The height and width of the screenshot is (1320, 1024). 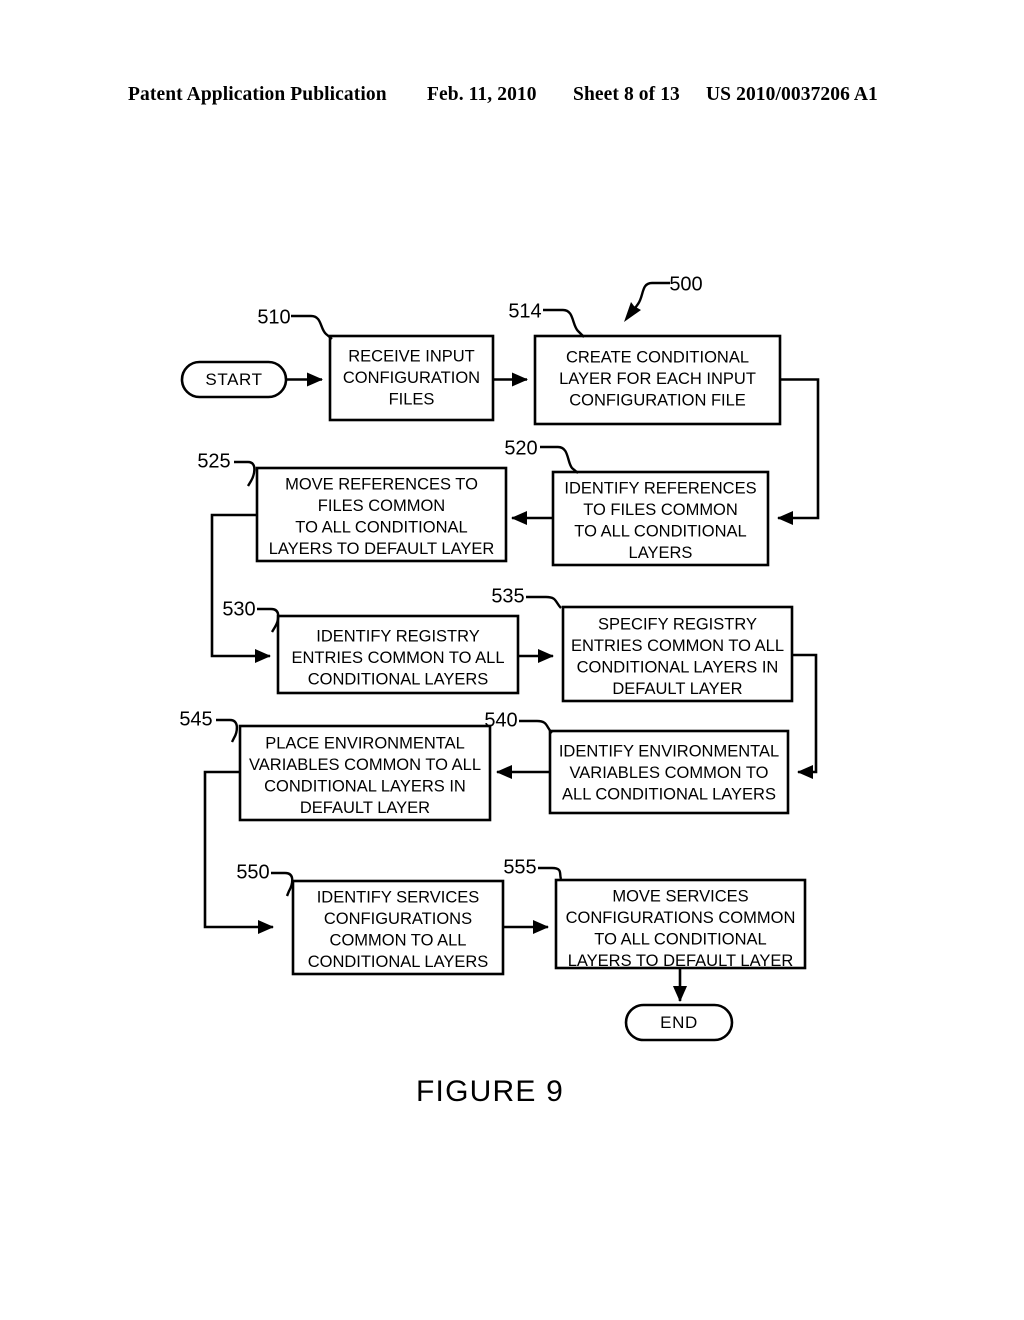 What do you see at coordinates (660, 488) in the screenshot?
I see `node-520-line-1: IDENTIFY REFERENCES` at bounding box center [660, 488].